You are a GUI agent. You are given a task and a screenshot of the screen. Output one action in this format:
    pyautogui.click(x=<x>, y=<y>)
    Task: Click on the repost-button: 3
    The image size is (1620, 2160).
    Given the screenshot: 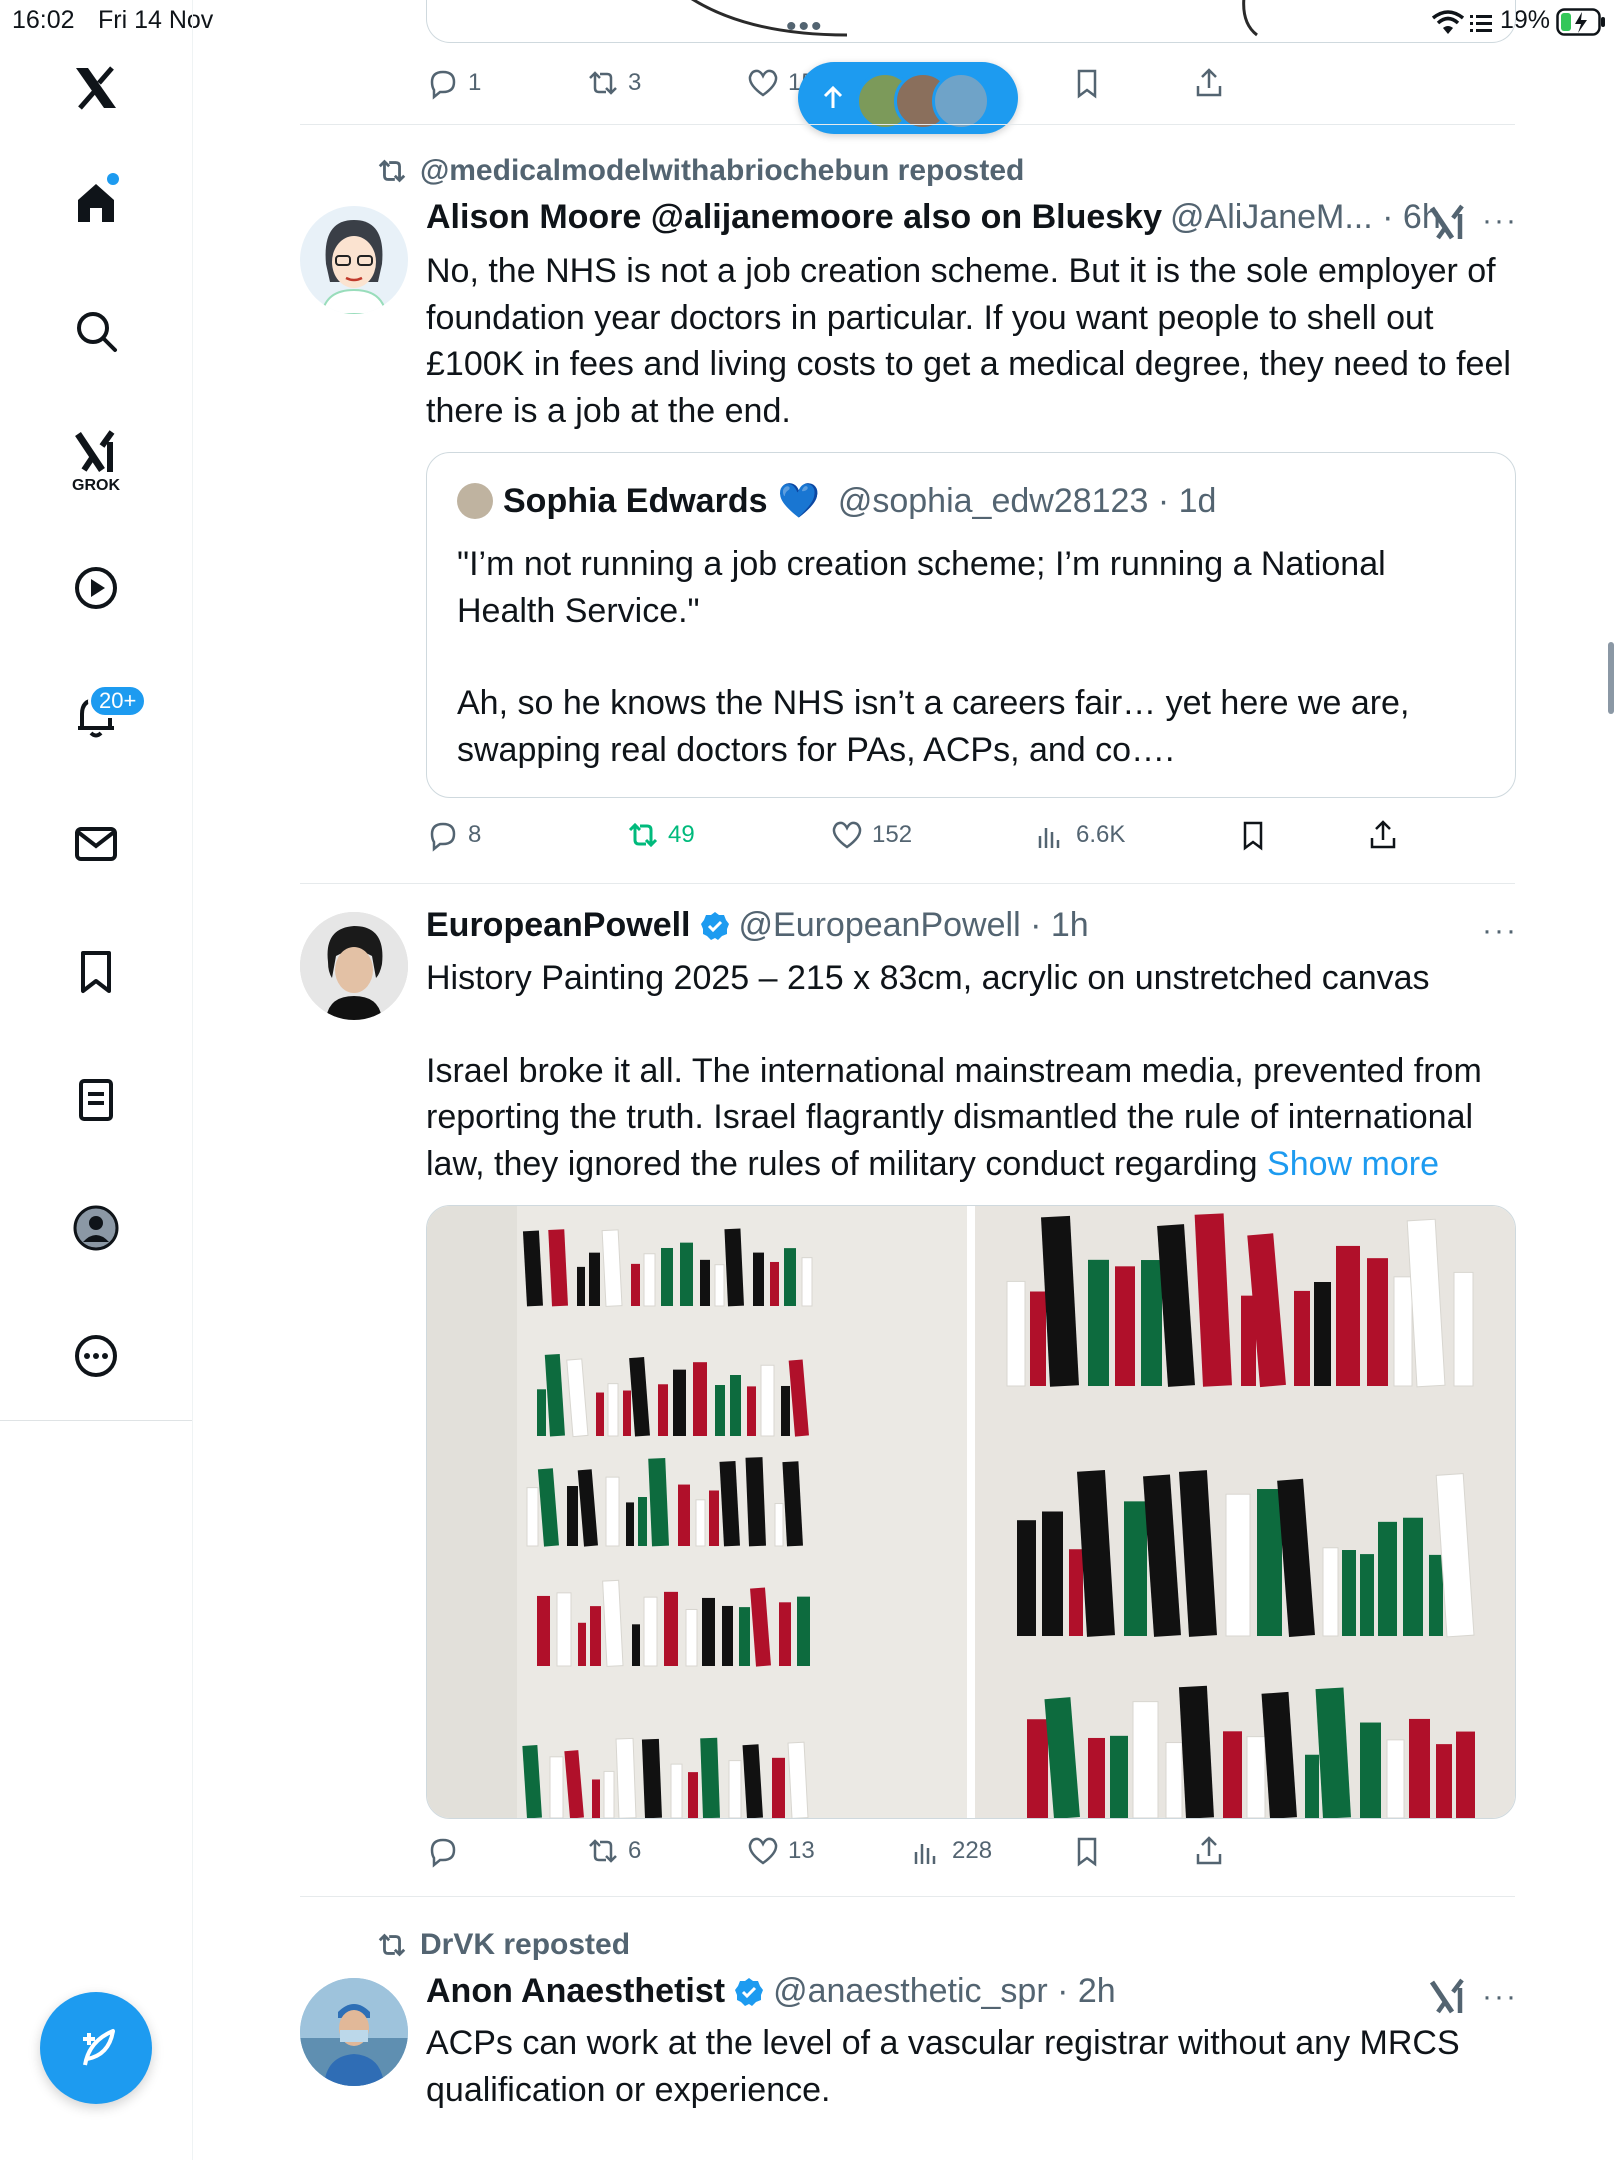 What is the action you would take?
    pyautogui.click(x=613, y=83)
    